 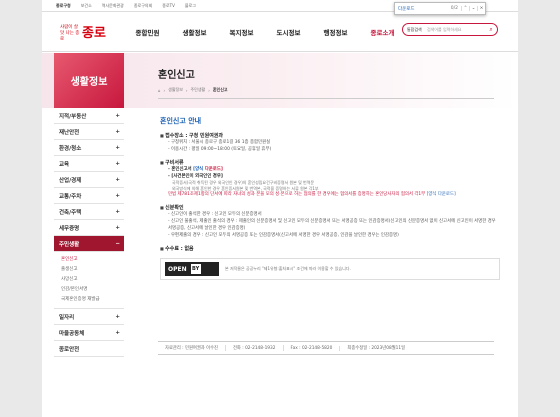 What do you see at coordinates (241, 32) in the screenshot?
I see `nav-item: 복지정보` at bounding box center [241, 32].